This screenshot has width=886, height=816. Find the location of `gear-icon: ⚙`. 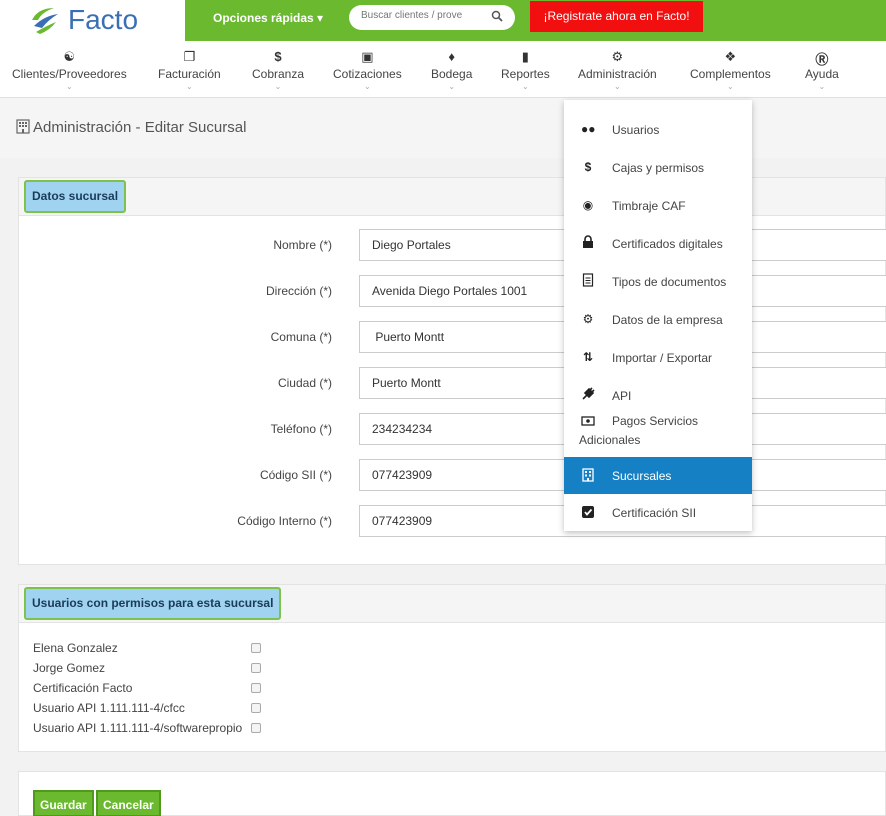

gear-icon: ⚙ is located at coordinates (588, 319).